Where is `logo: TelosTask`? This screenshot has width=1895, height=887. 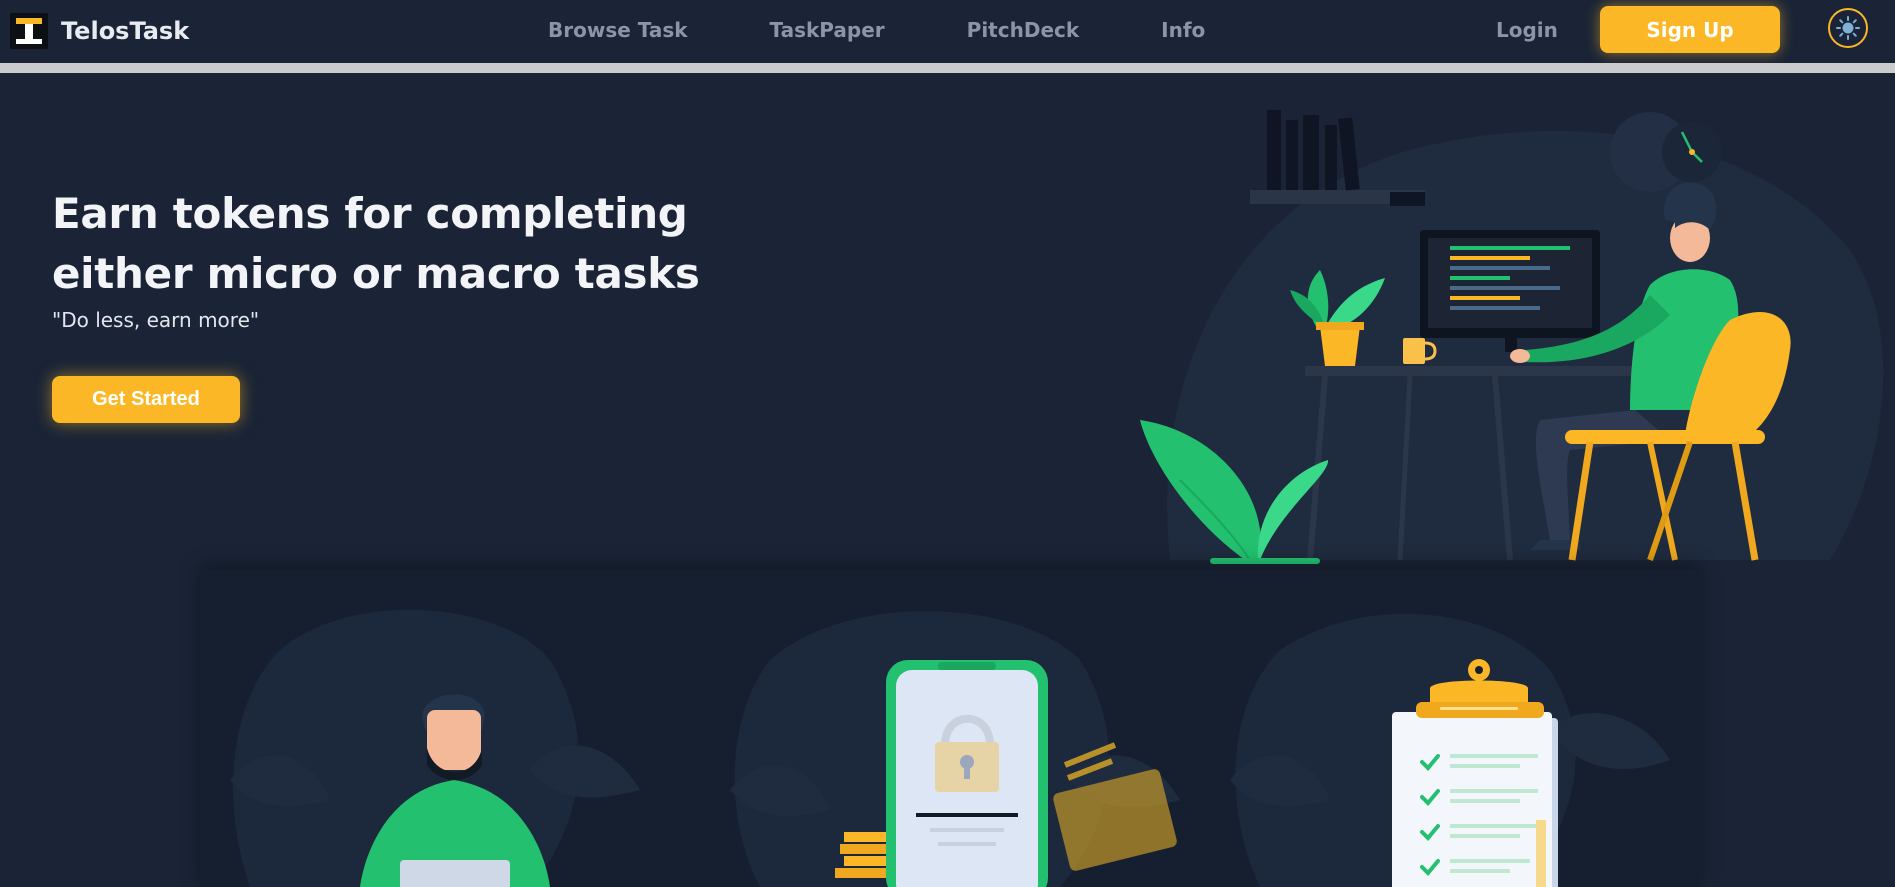
logo: TelosTask is located at coordinates (99, 31).